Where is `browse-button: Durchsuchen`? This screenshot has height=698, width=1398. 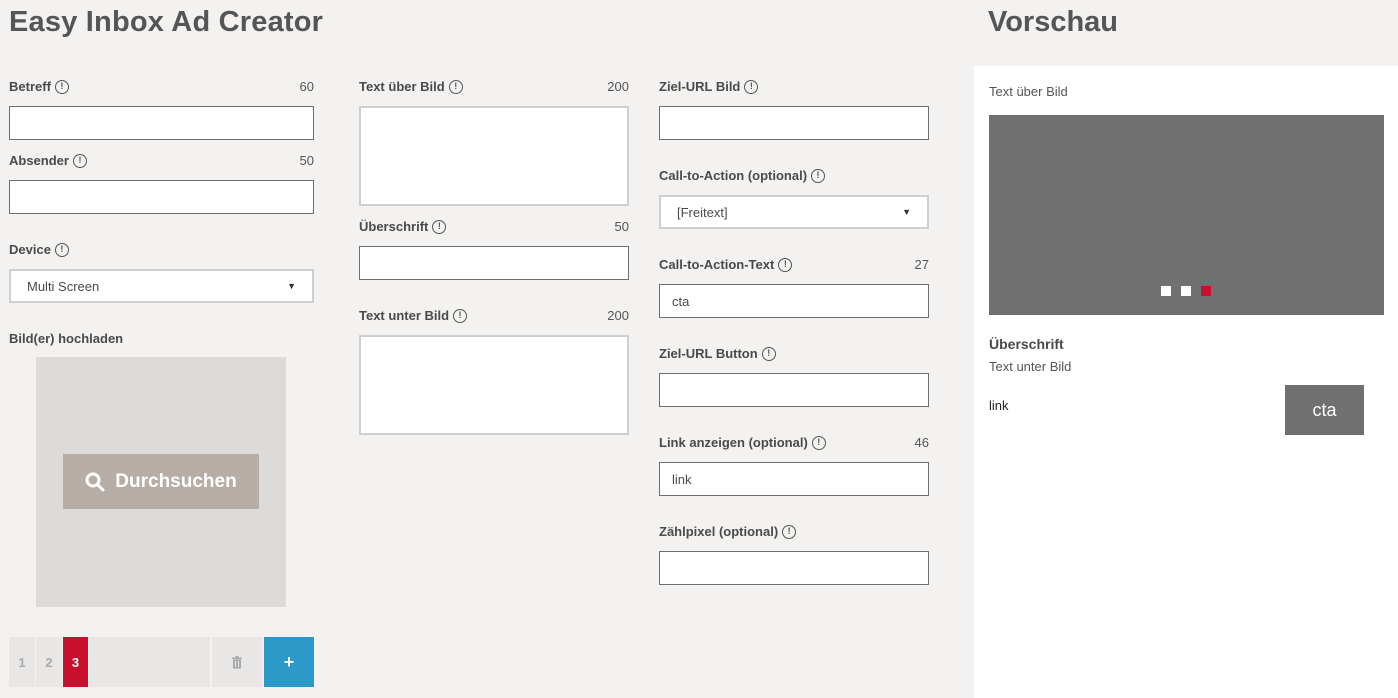
browse-button: Durchsuchen is located at coordinates (161, 481).